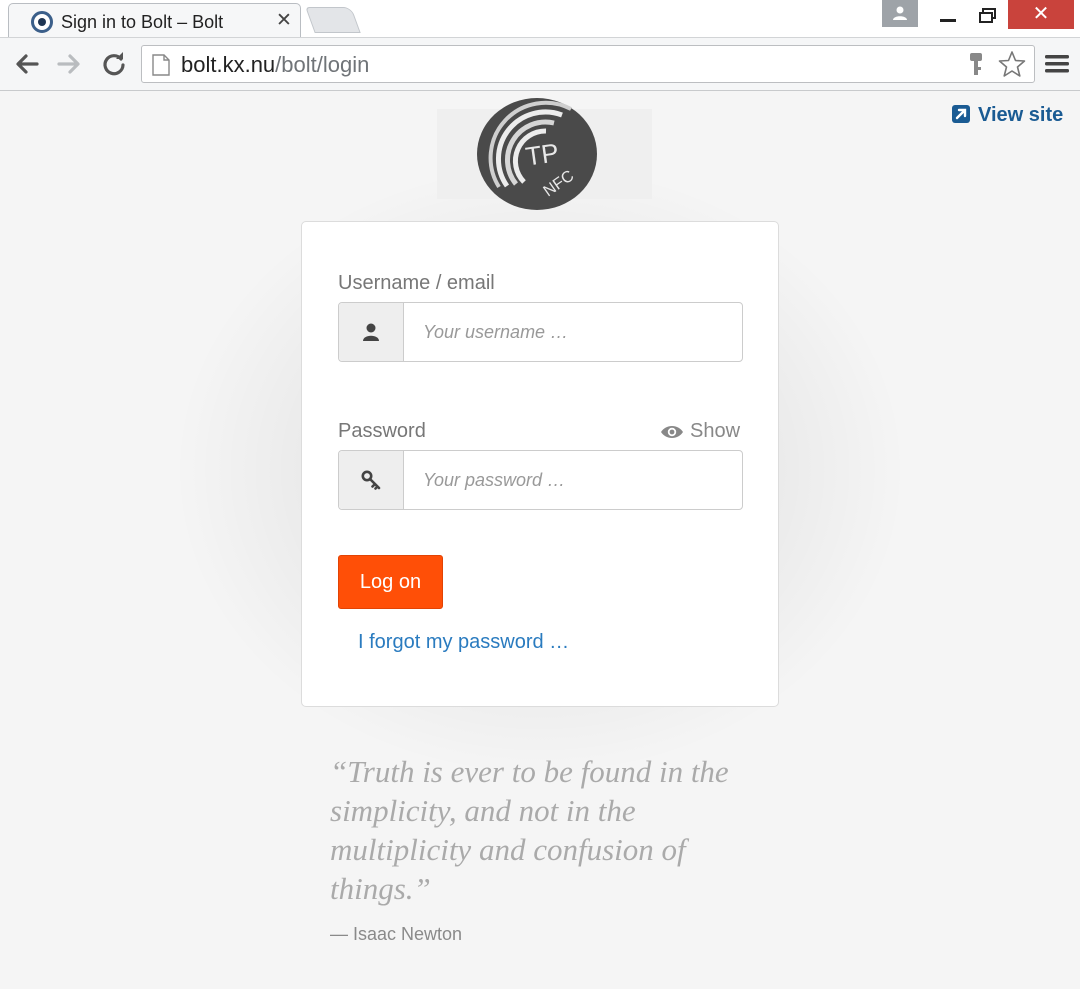  Describe the element at coordinates (161, 65) in the screenshot. I see `page-icon` at that location.